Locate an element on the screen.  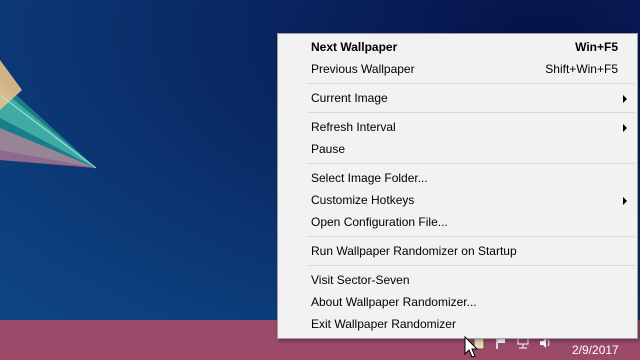
menu-item-label: Customize Hotkeys is located at coordinates (363, 200).